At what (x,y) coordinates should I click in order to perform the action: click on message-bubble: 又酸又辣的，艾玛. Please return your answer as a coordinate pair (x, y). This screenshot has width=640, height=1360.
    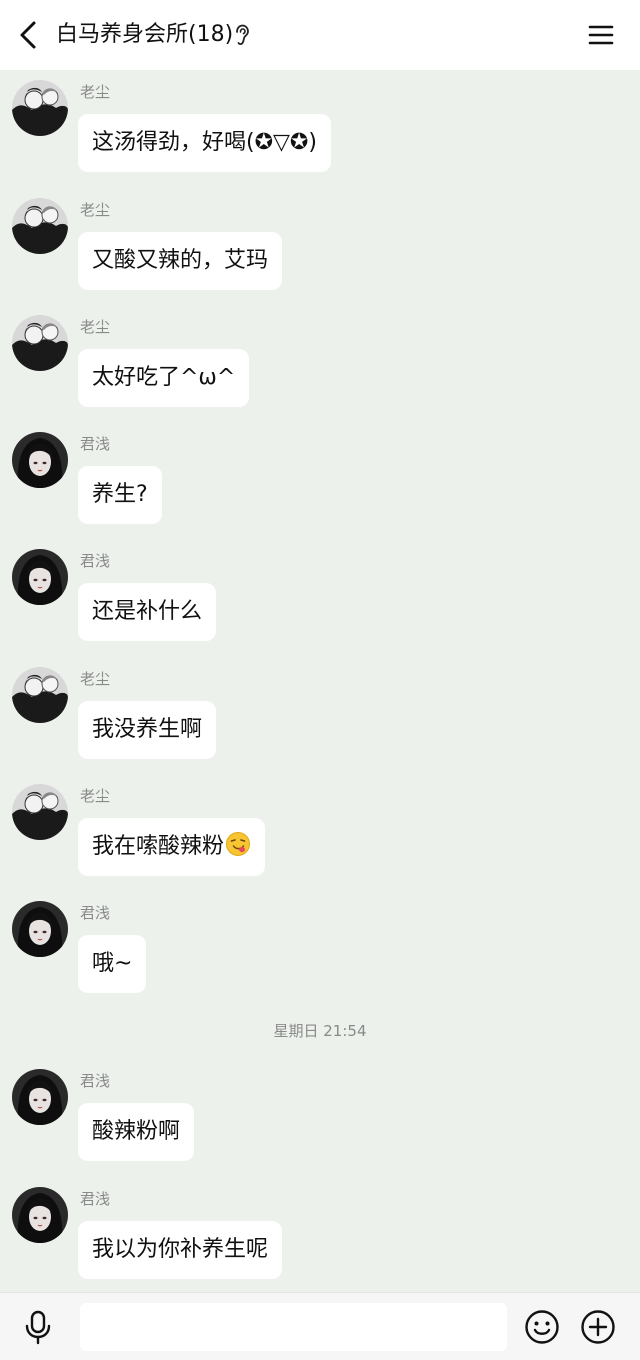
    Looking at the image, I should click on (180, 261).